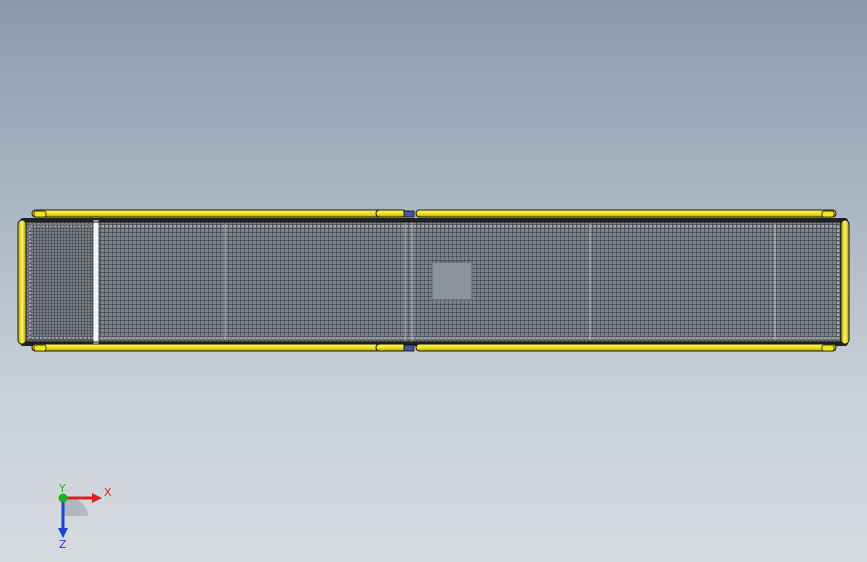 The image size is (867, 562). Describe the element at coordinates (108, 492) in the screenshot. I see `x-axis-label: X` at that location.